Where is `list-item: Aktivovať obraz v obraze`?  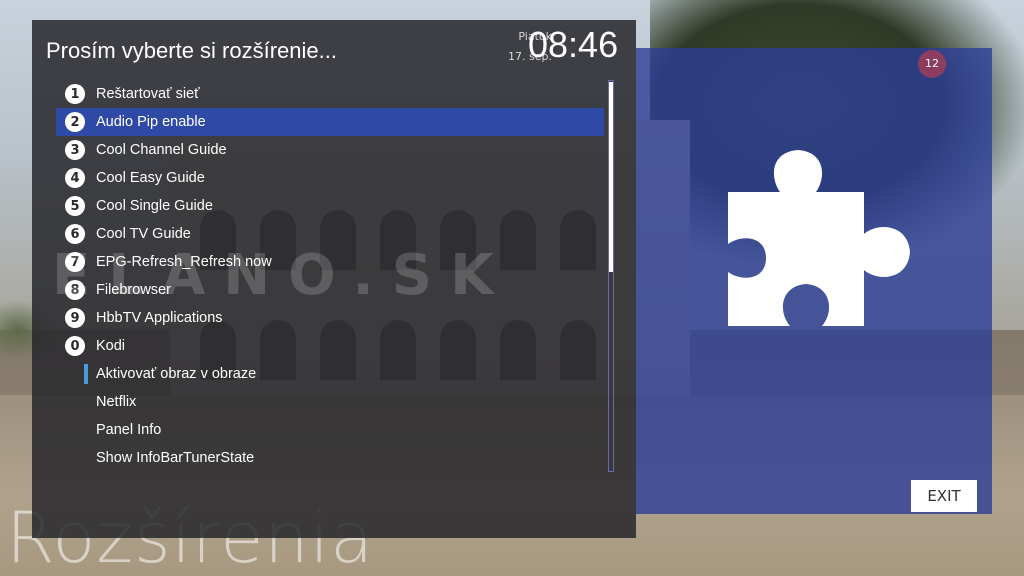
list-item: Aktivovať obraz v obraze is located at coordinates (330, 374).